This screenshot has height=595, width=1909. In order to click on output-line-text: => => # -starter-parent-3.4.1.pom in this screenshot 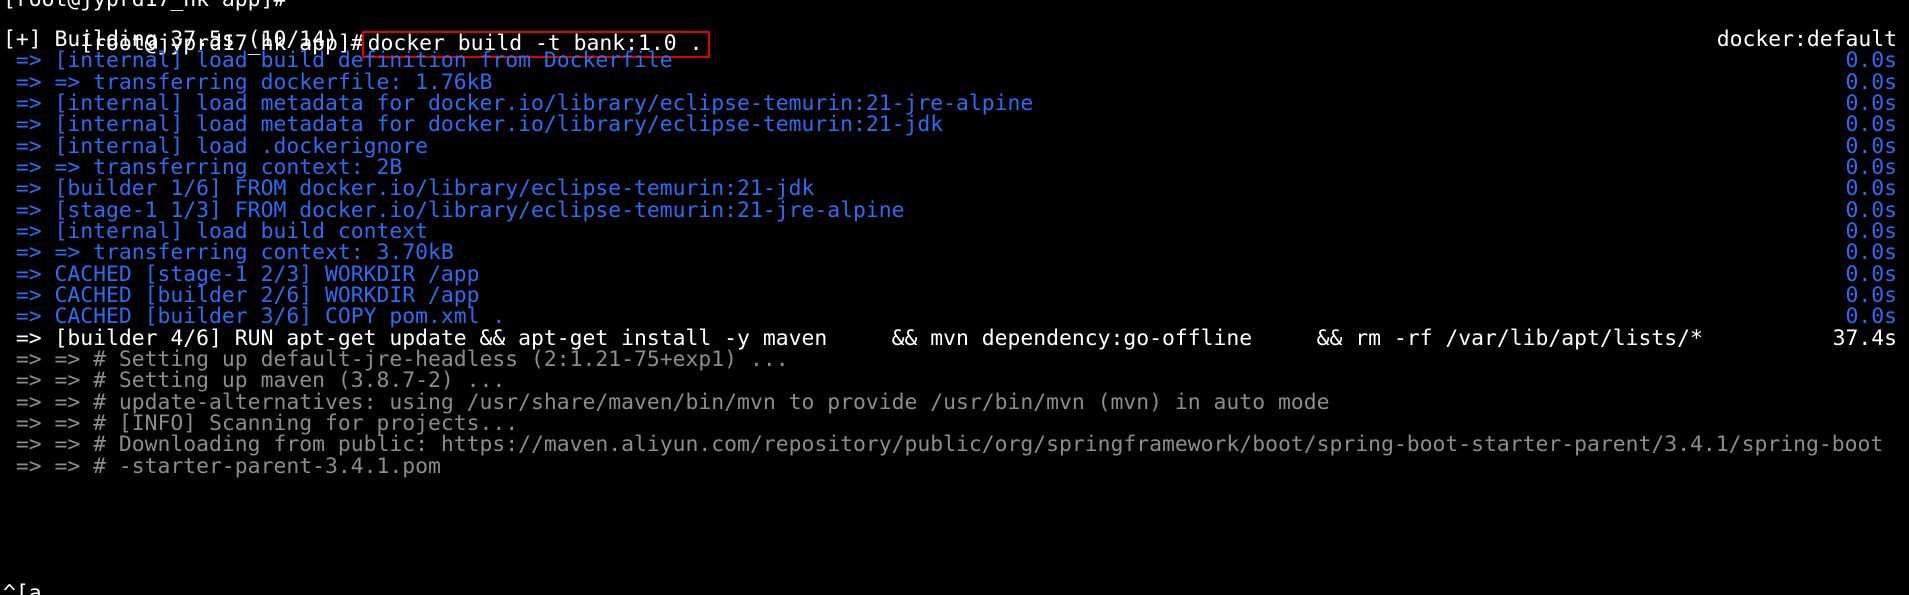, I will do `click(222, 466)`.